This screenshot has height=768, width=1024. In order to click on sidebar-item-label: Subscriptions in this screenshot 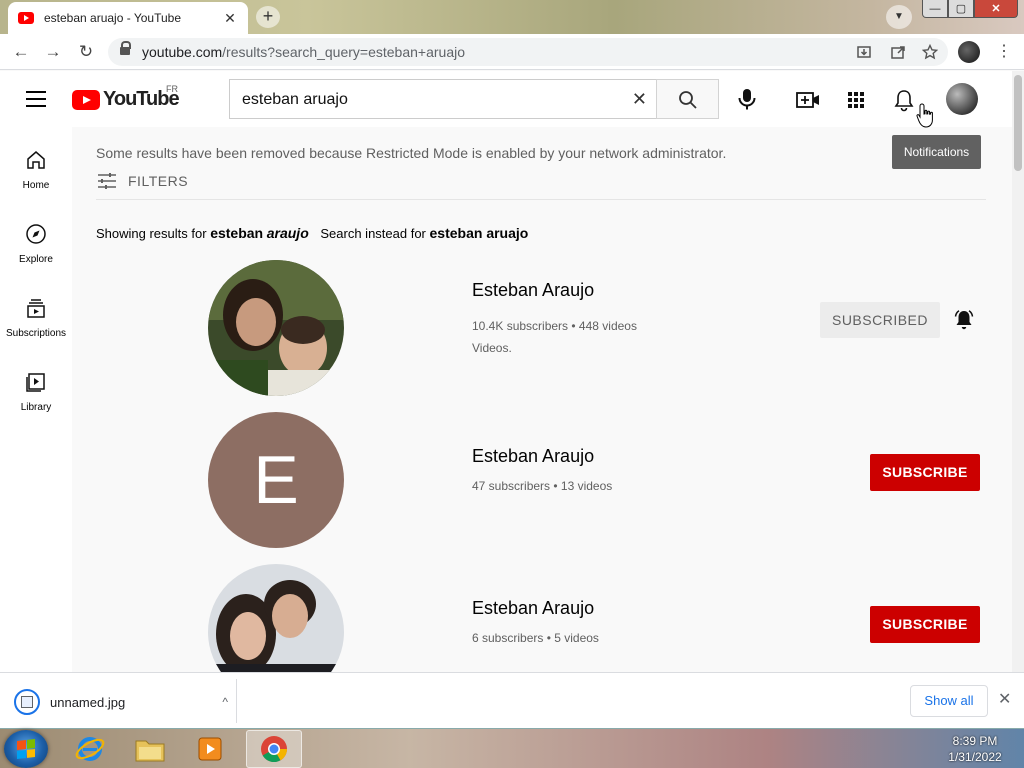, I will do `click(36, 333)`.